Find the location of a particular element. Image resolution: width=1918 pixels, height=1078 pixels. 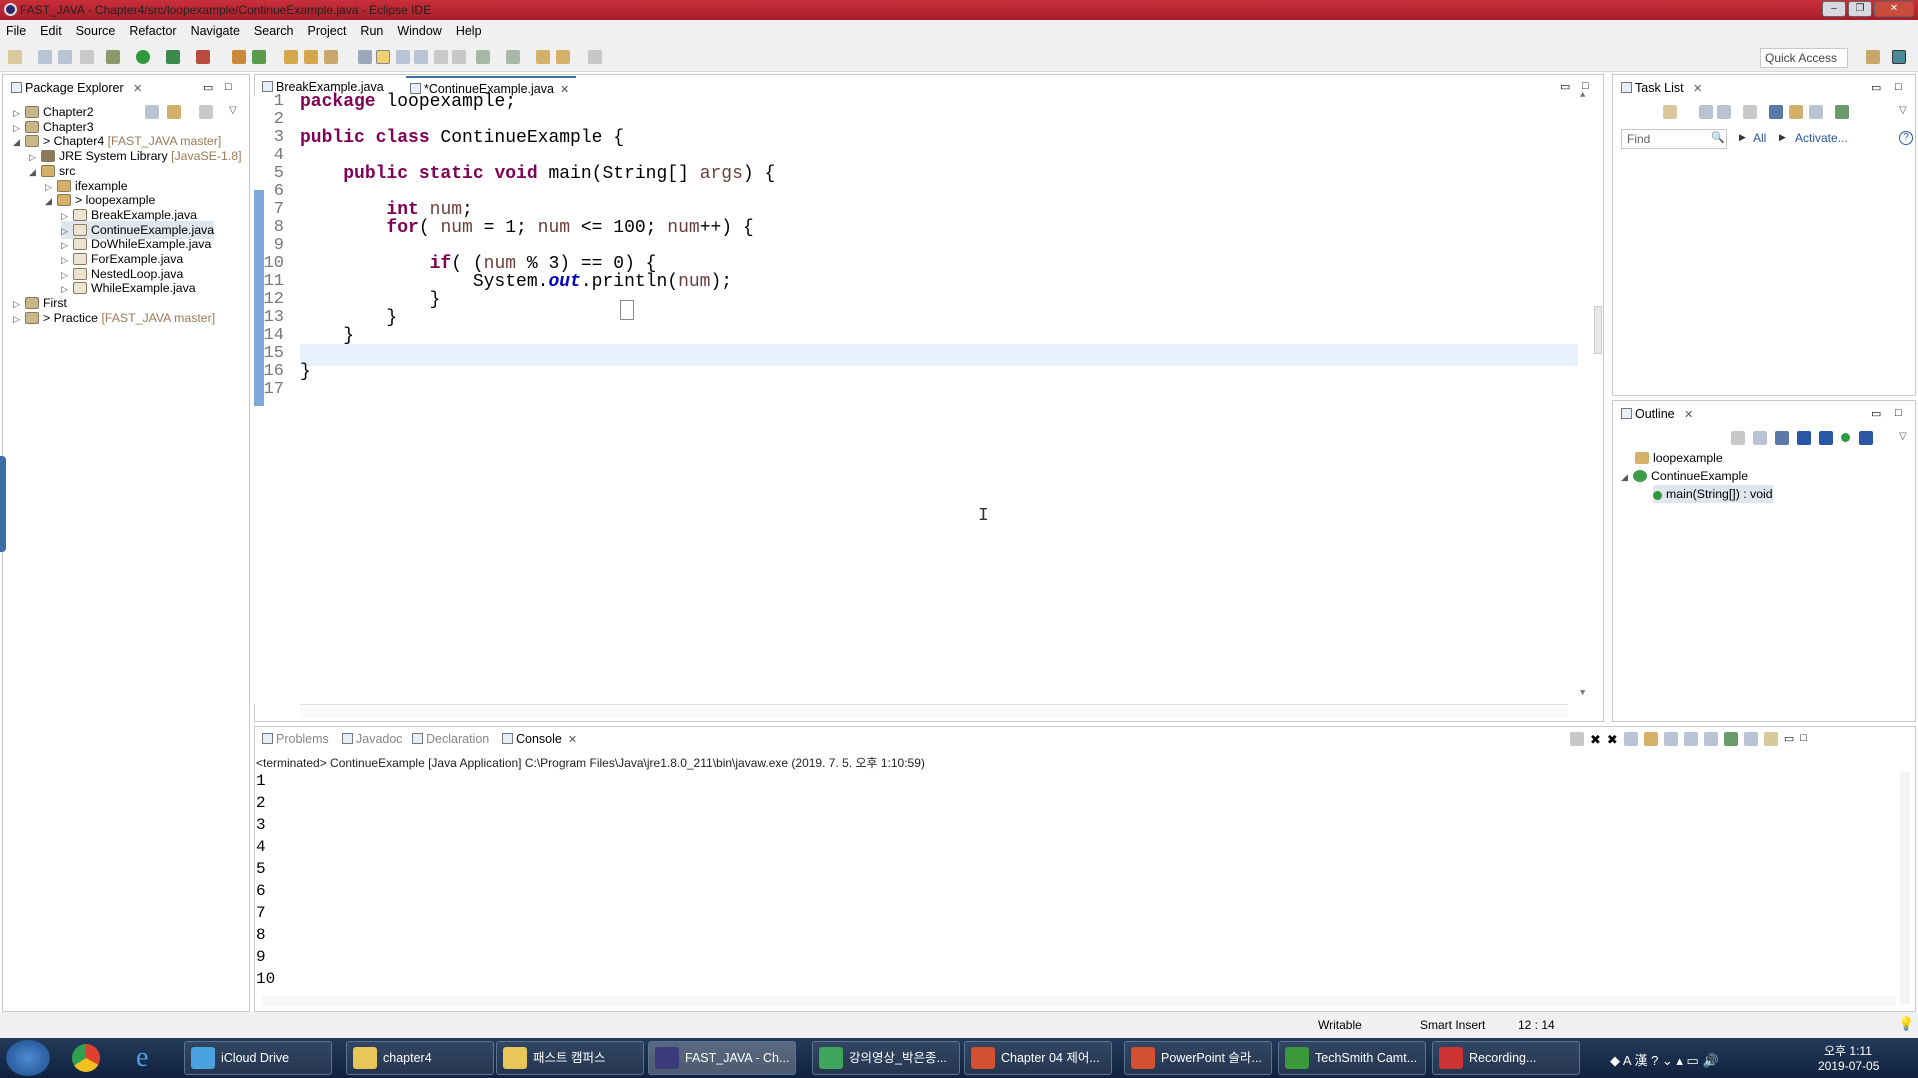

outline-item-method: main(String[]) : void is located at coordinates (1713, 494).